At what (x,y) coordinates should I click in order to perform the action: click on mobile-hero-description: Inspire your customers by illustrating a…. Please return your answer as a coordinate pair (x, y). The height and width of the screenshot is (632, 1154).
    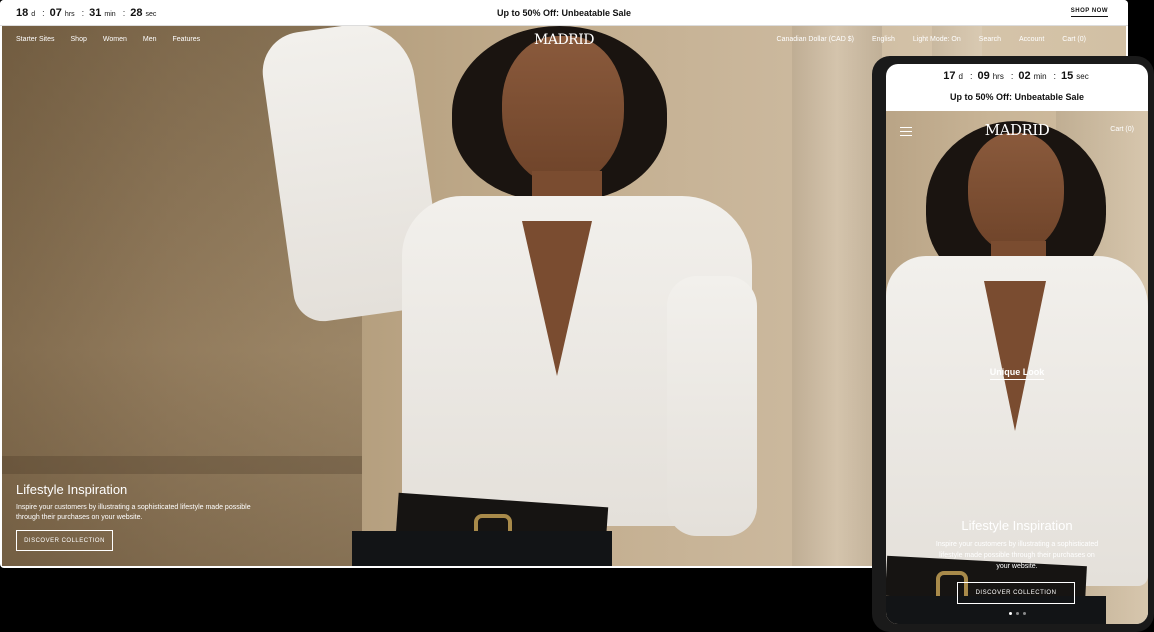
    Looking at the image, I should click on (1017, 555).